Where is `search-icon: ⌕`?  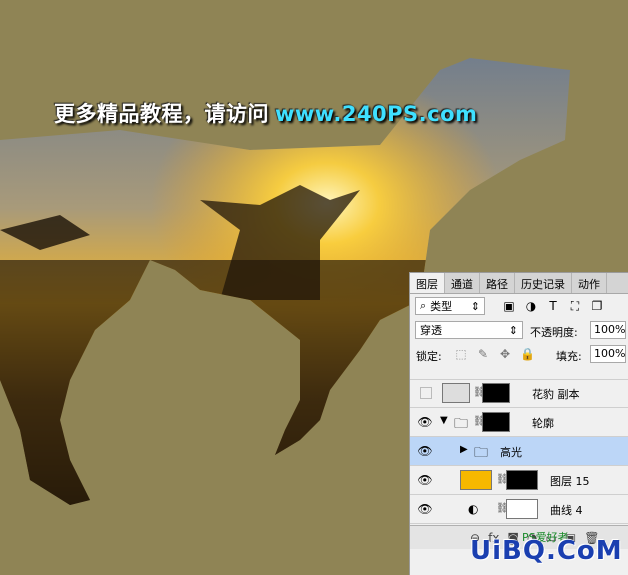
search-icon: ⌕ is located at coordinates (423, 305).